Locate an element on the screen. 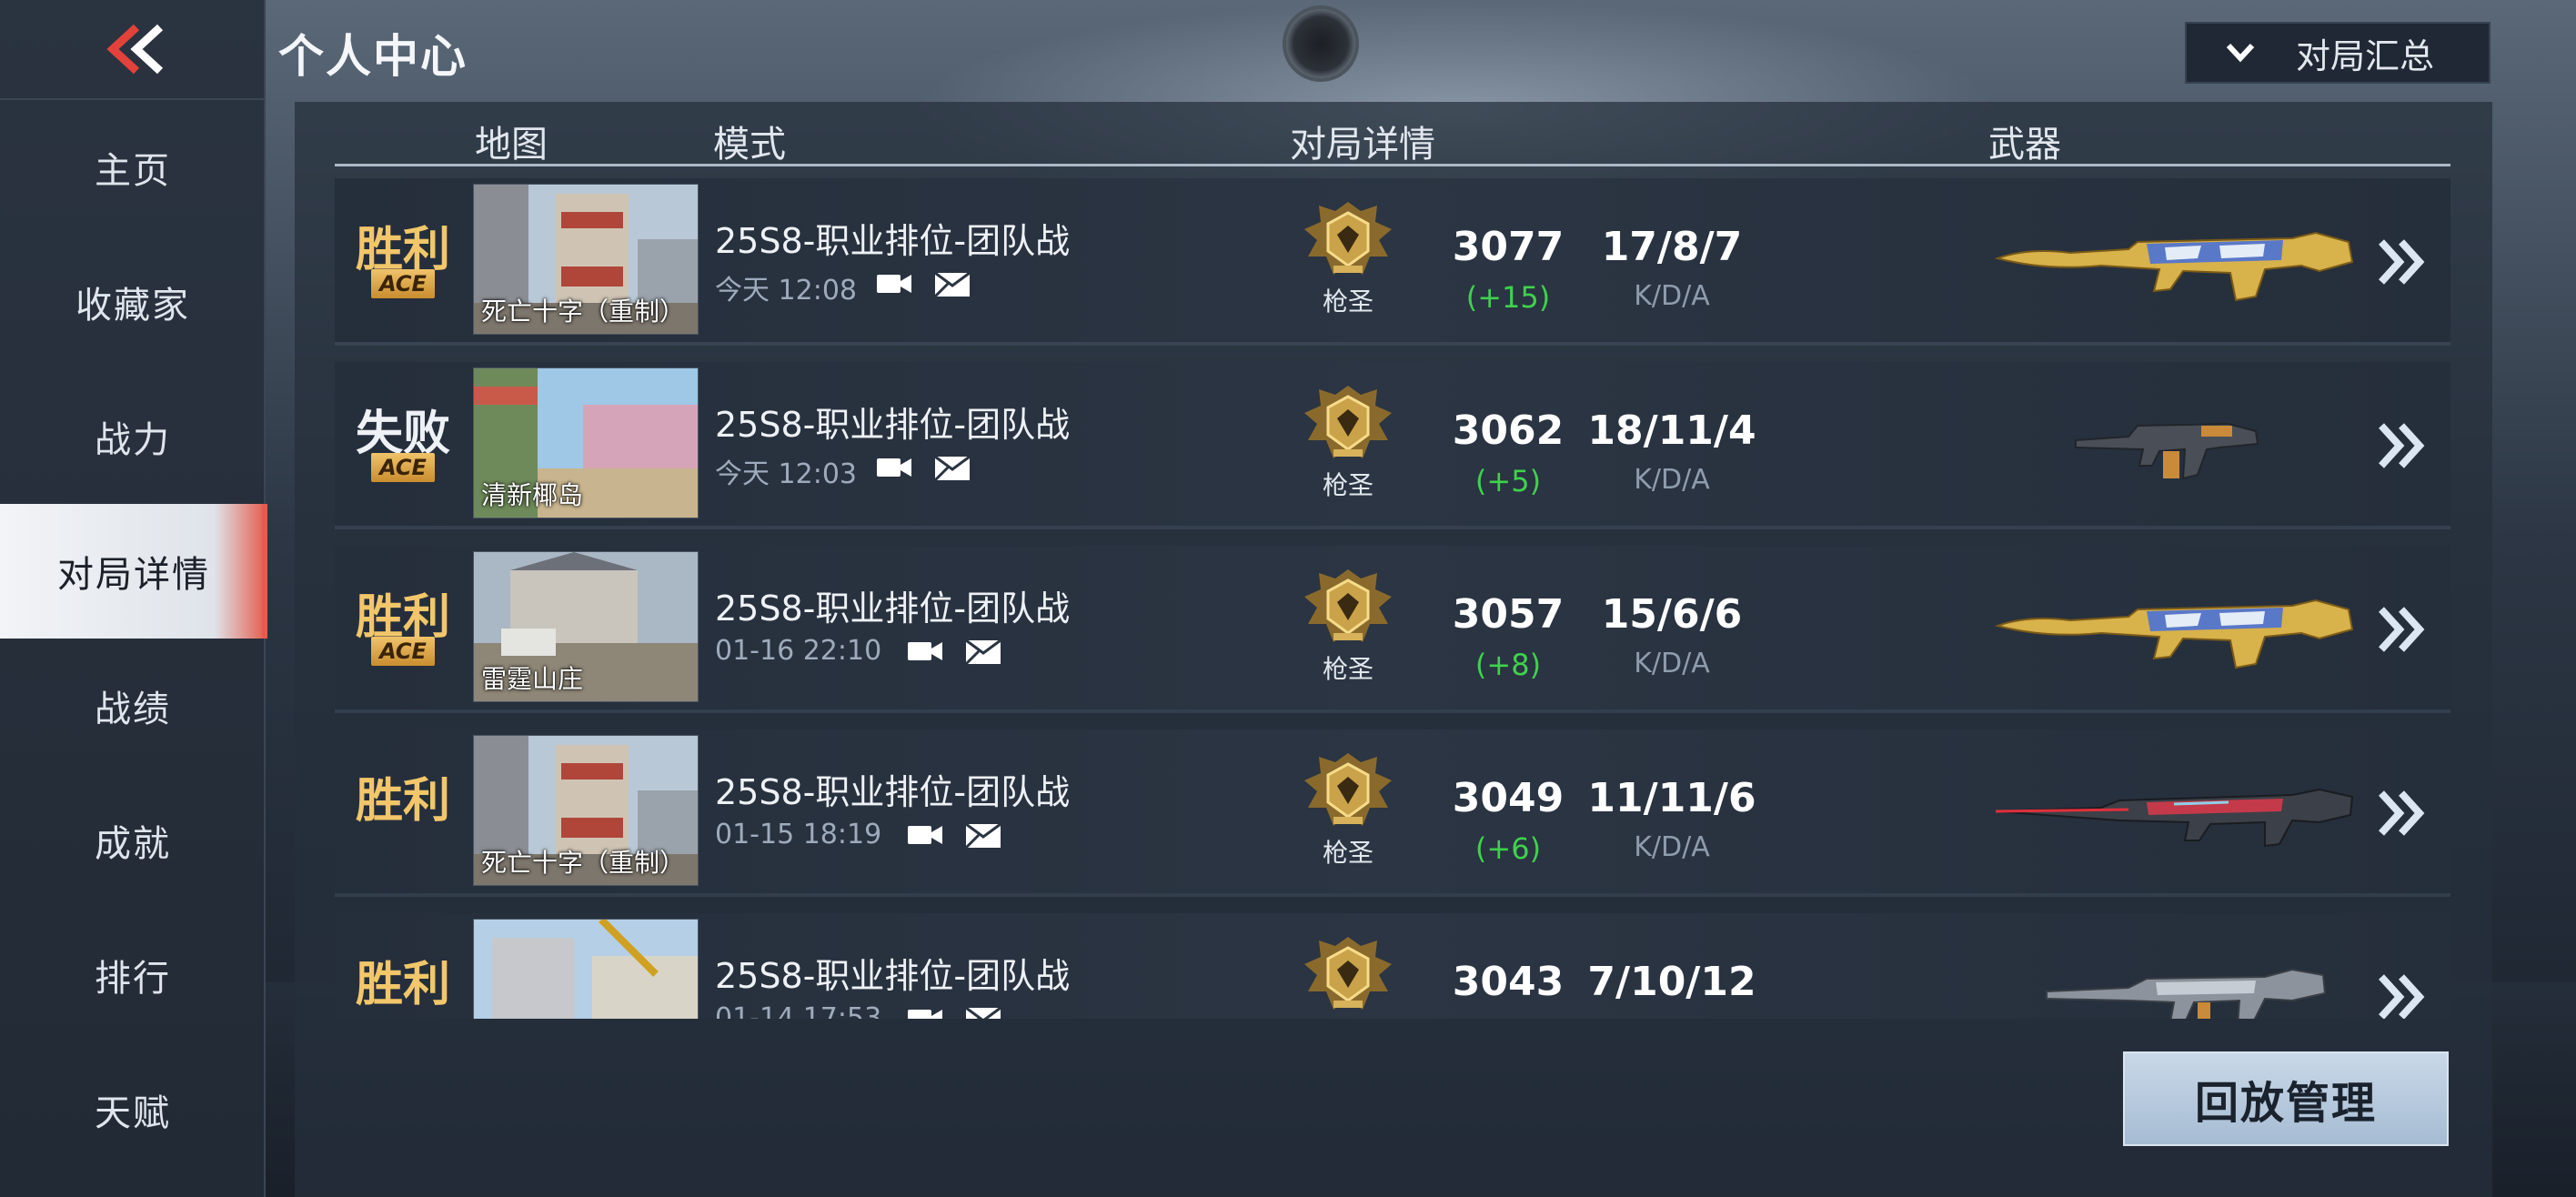 The image size is (2576, 1197). chevron-down-icon is located at coordinates (2240, 53).